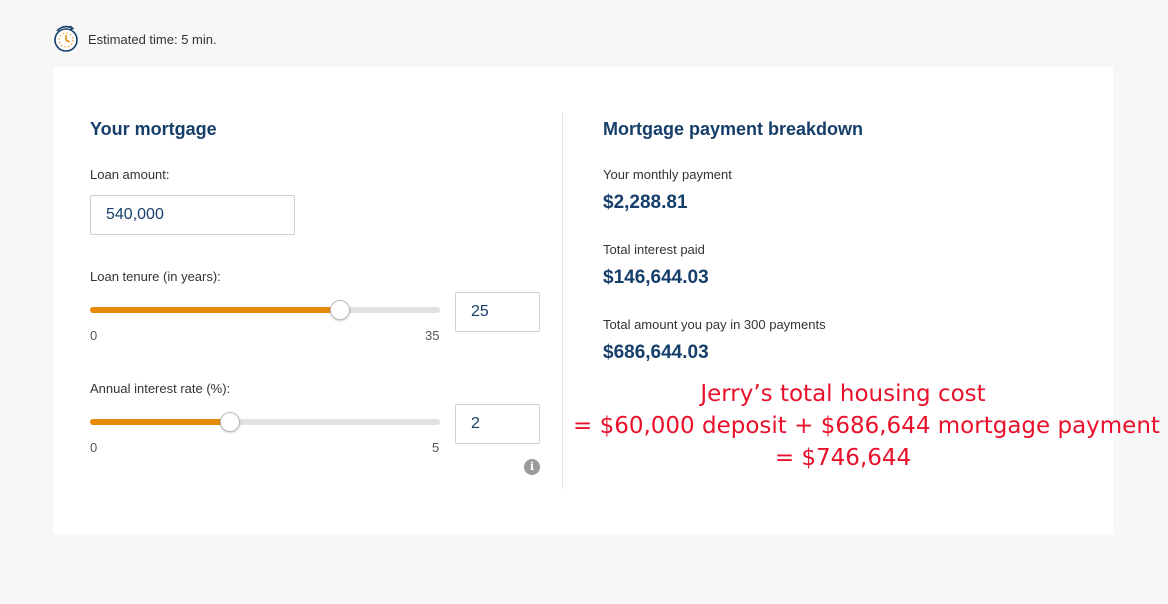 The height and width of the screenshot is (604, 1168). Describe the element at coordinates (192, 215) in the screenshot. I see `loan-amount-input: 540,000` at that location.